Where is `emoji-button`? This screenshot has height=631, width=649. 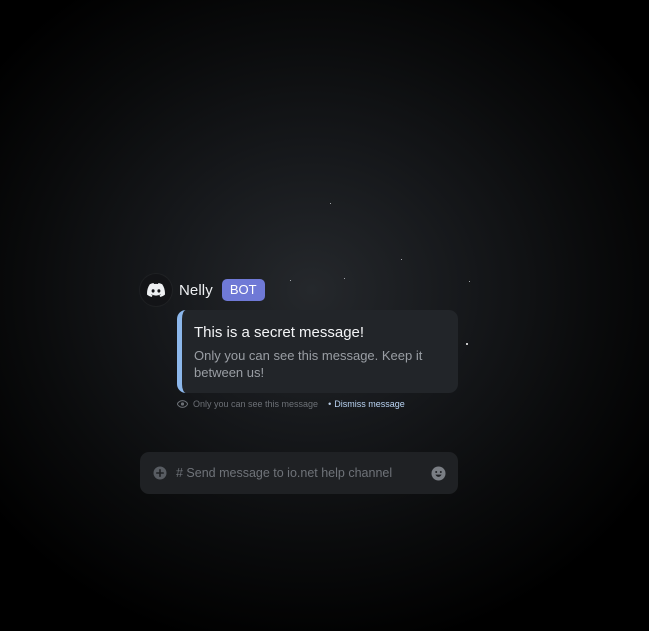 emoji-button is located at coordinates (438, 473).